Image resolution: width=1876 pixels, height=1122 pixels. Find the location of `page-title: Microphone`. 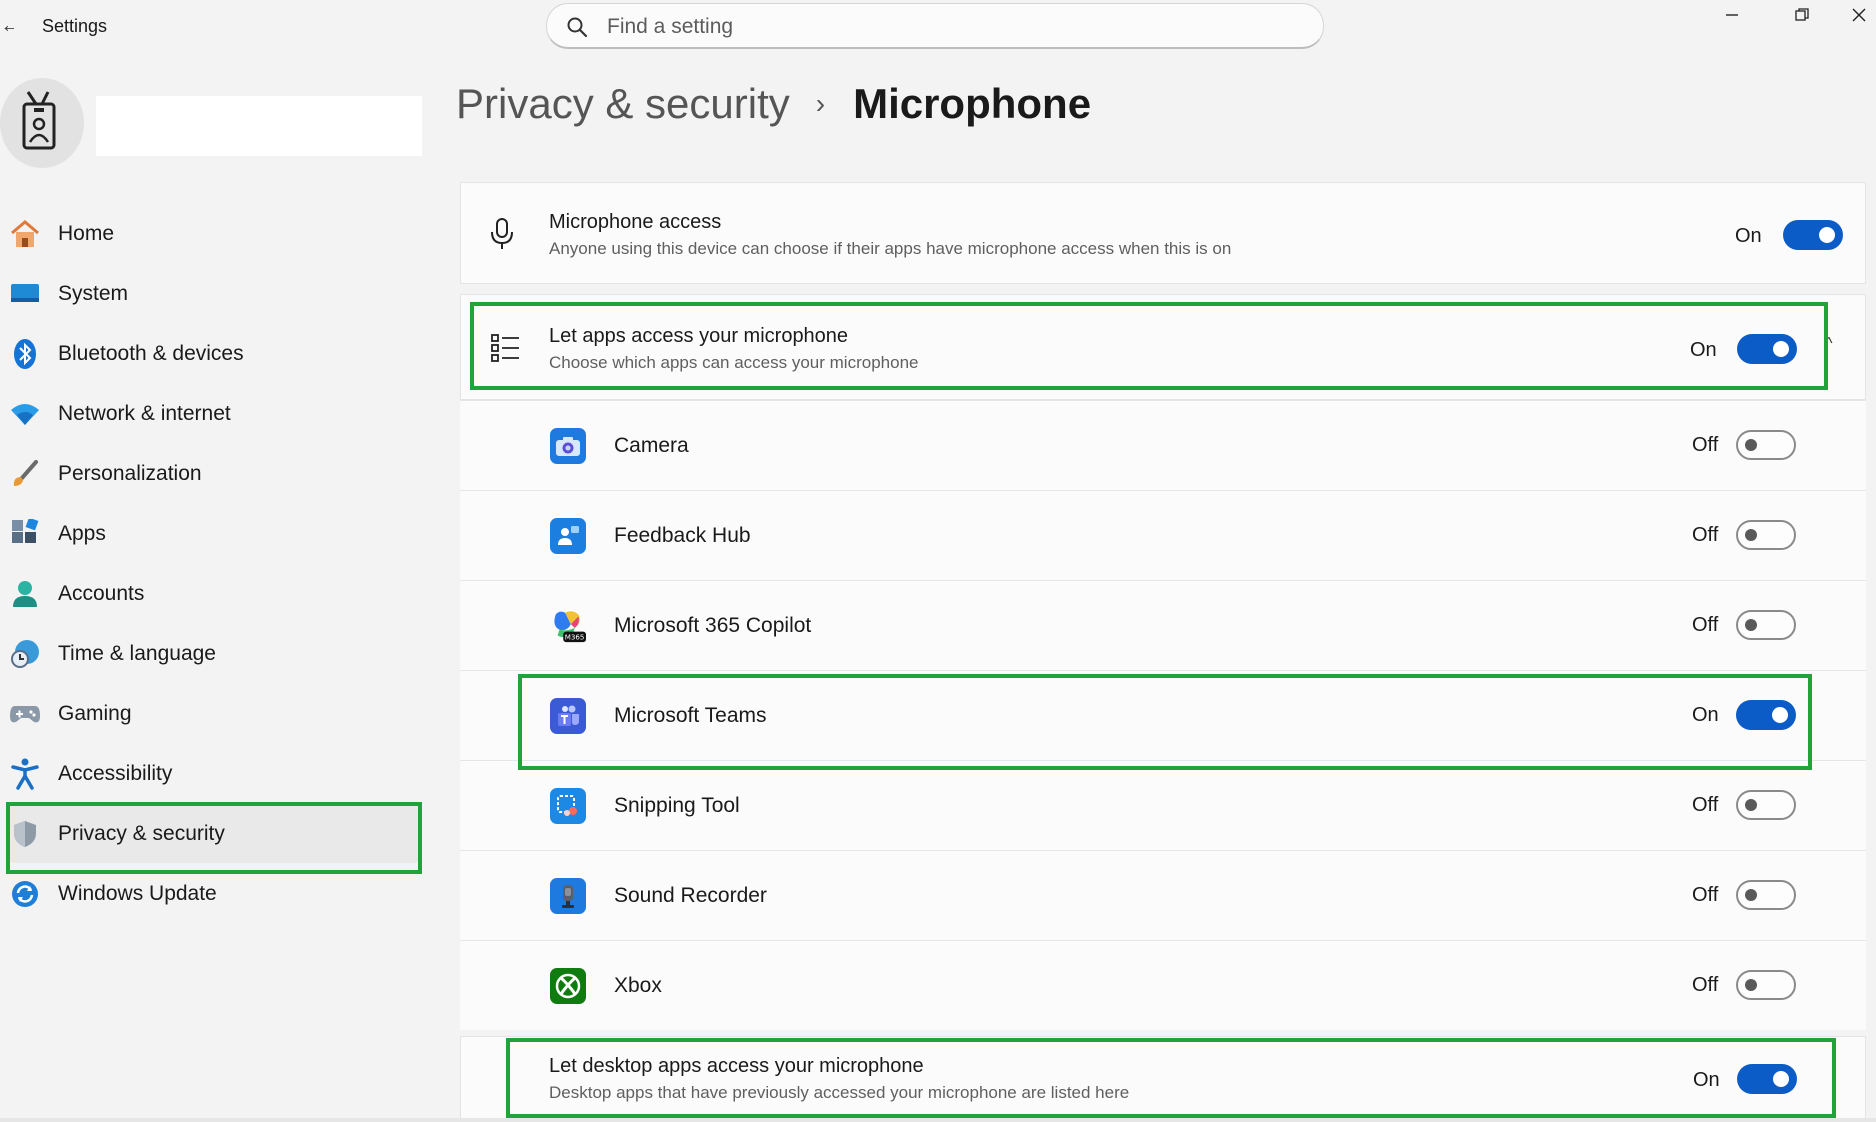

page-title: Microphone is located at coordinates (972, 103).